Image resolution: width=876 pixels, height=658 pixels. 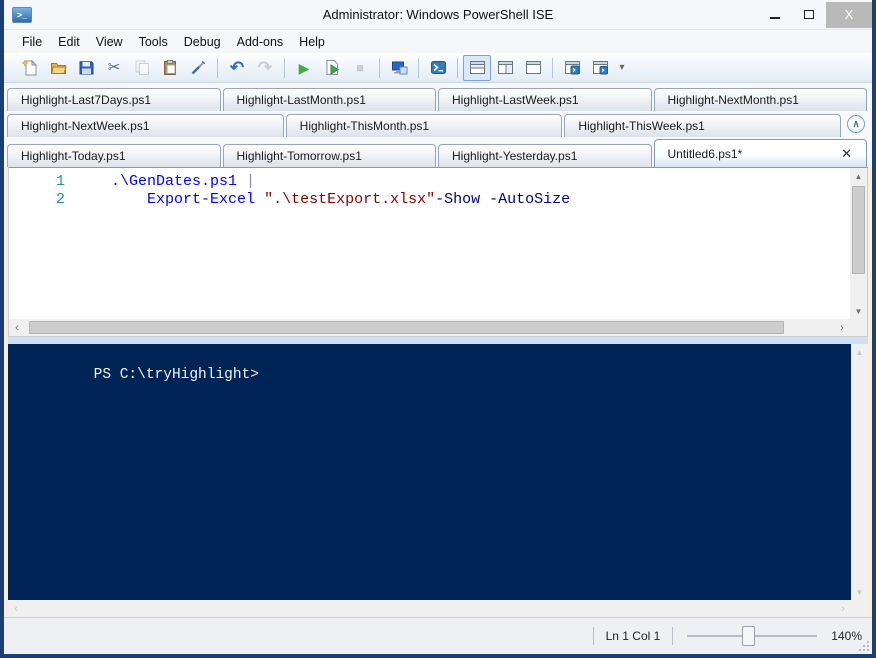 I want to click on menu-view: View, so click(x=109, y=42).